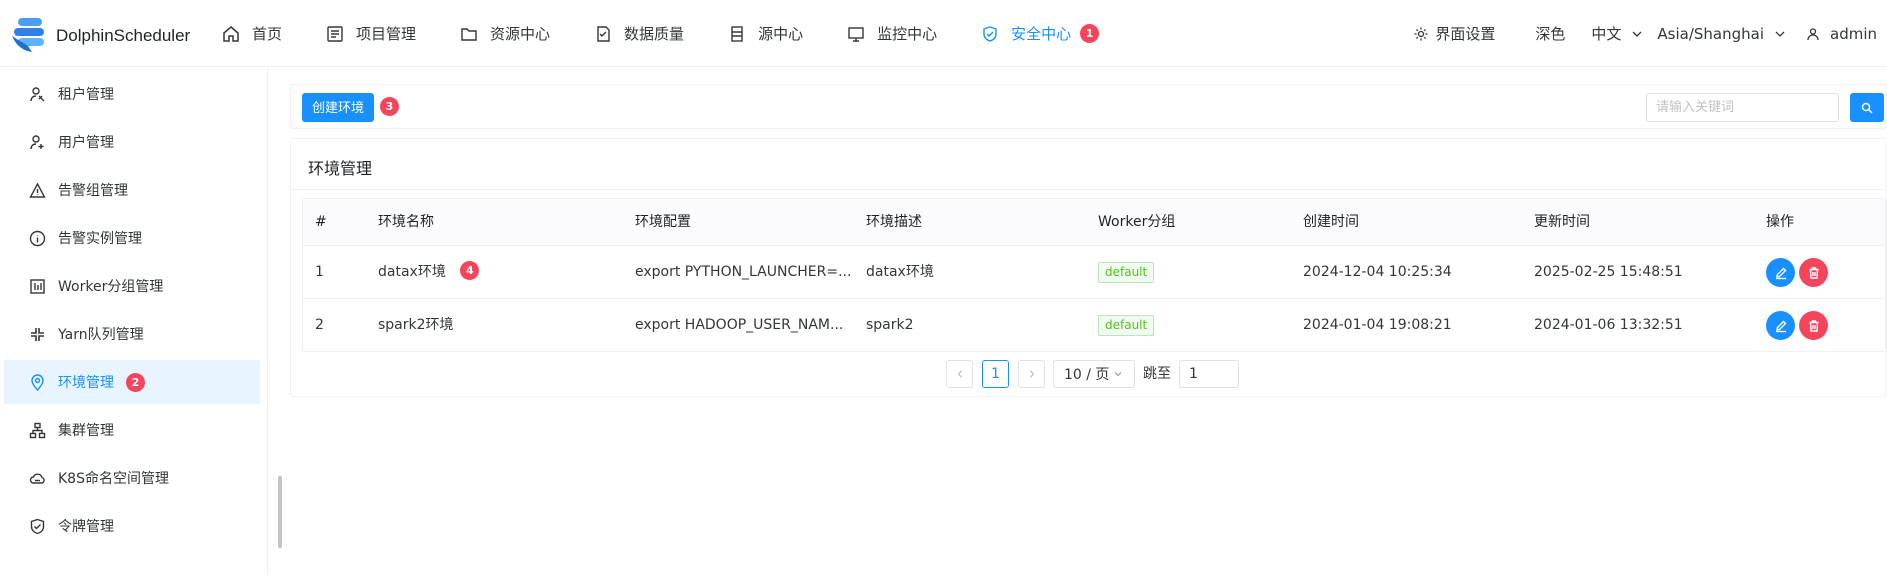 Image resolution: width=1887 pixels, height=575 pixels. What do you see at coordinates (28, 35) in the screenshot?
I see `dolphin-logo-icon` at bounding box center [28, 35].